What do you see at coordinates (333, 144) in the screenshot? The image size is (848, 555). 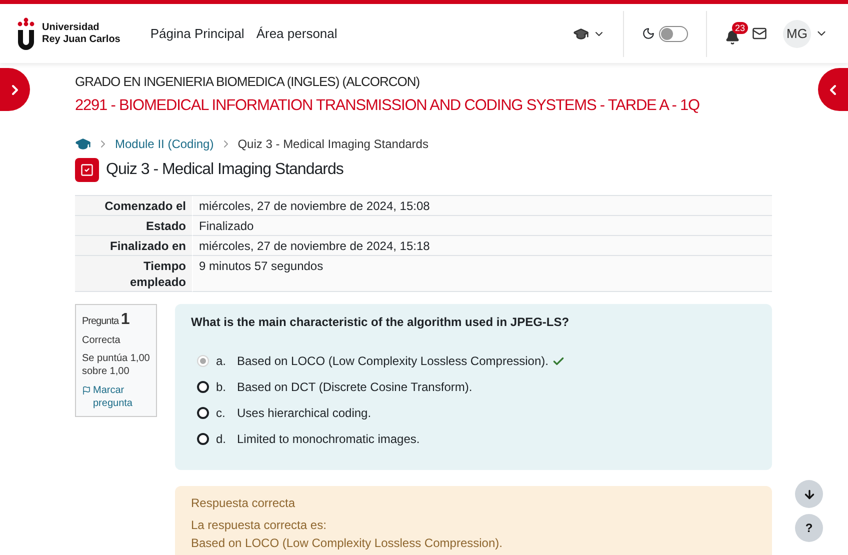 I see `current-page-label: Quiz 3 - Medical Imaging Standards` at bounding box center [333, 144].